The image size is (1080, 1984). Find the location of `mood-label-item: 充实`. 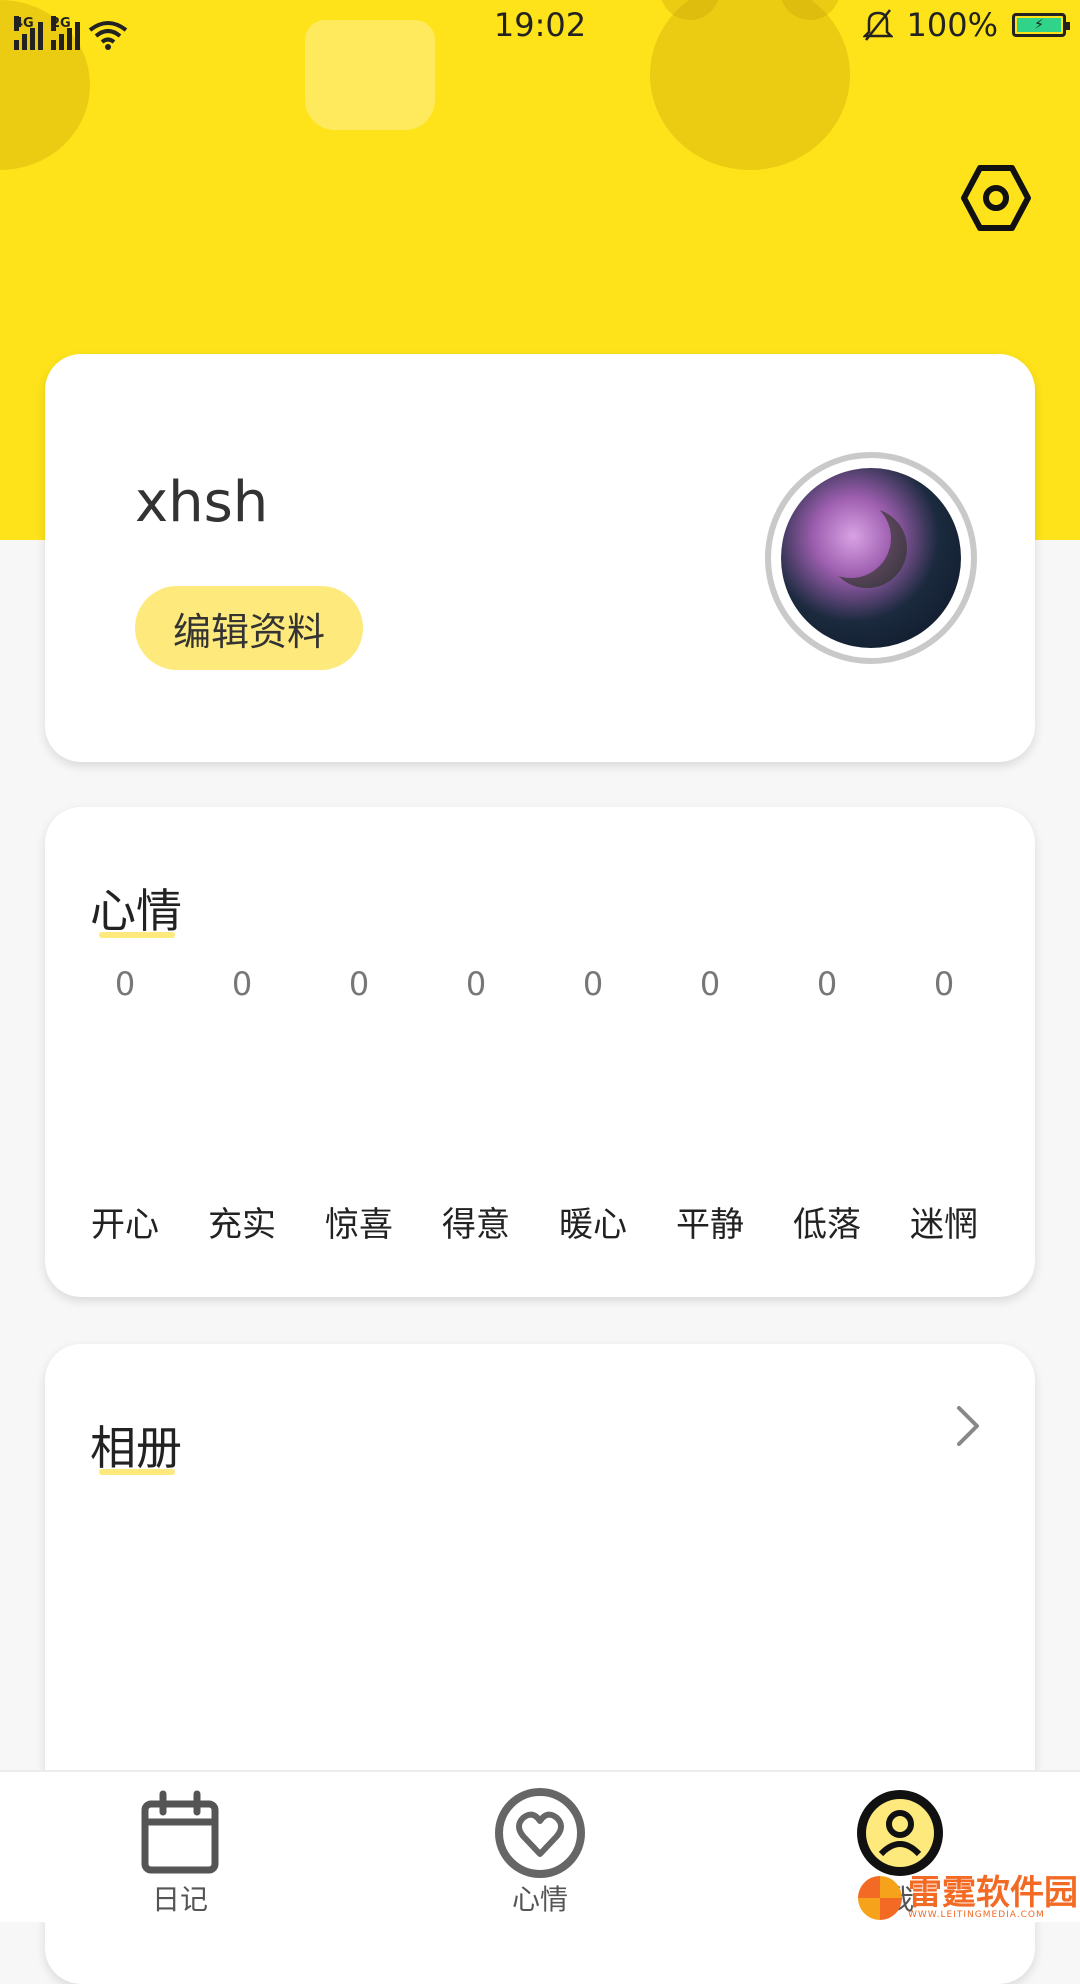

mood-label-item: 充实 is located at coordinates (242, 1221).